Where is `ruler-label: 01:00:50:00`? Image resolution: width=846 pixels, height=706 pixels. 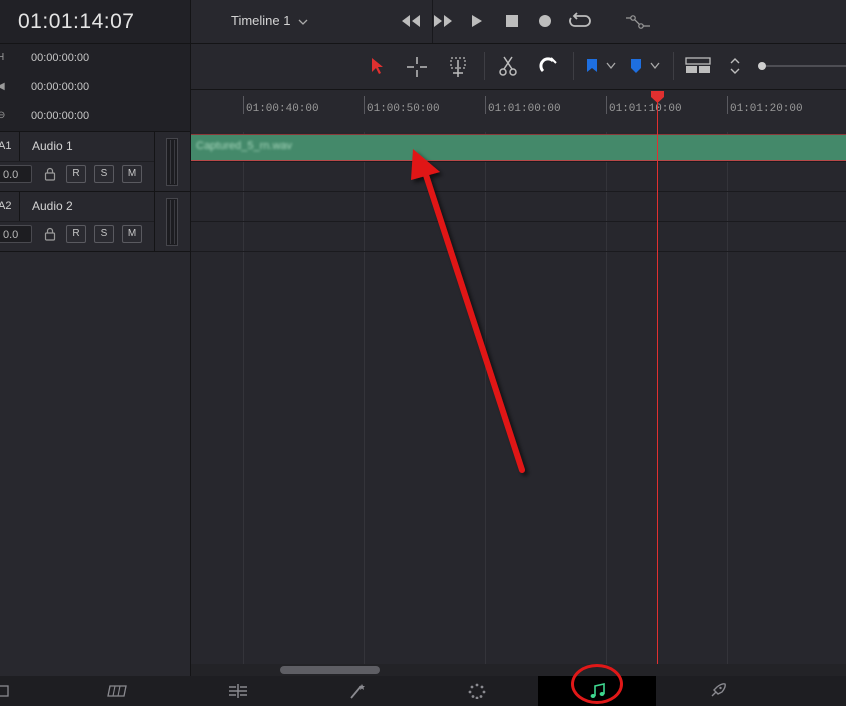
ruler-label: 01:00:50:00 is located at coordinates (403, 109).